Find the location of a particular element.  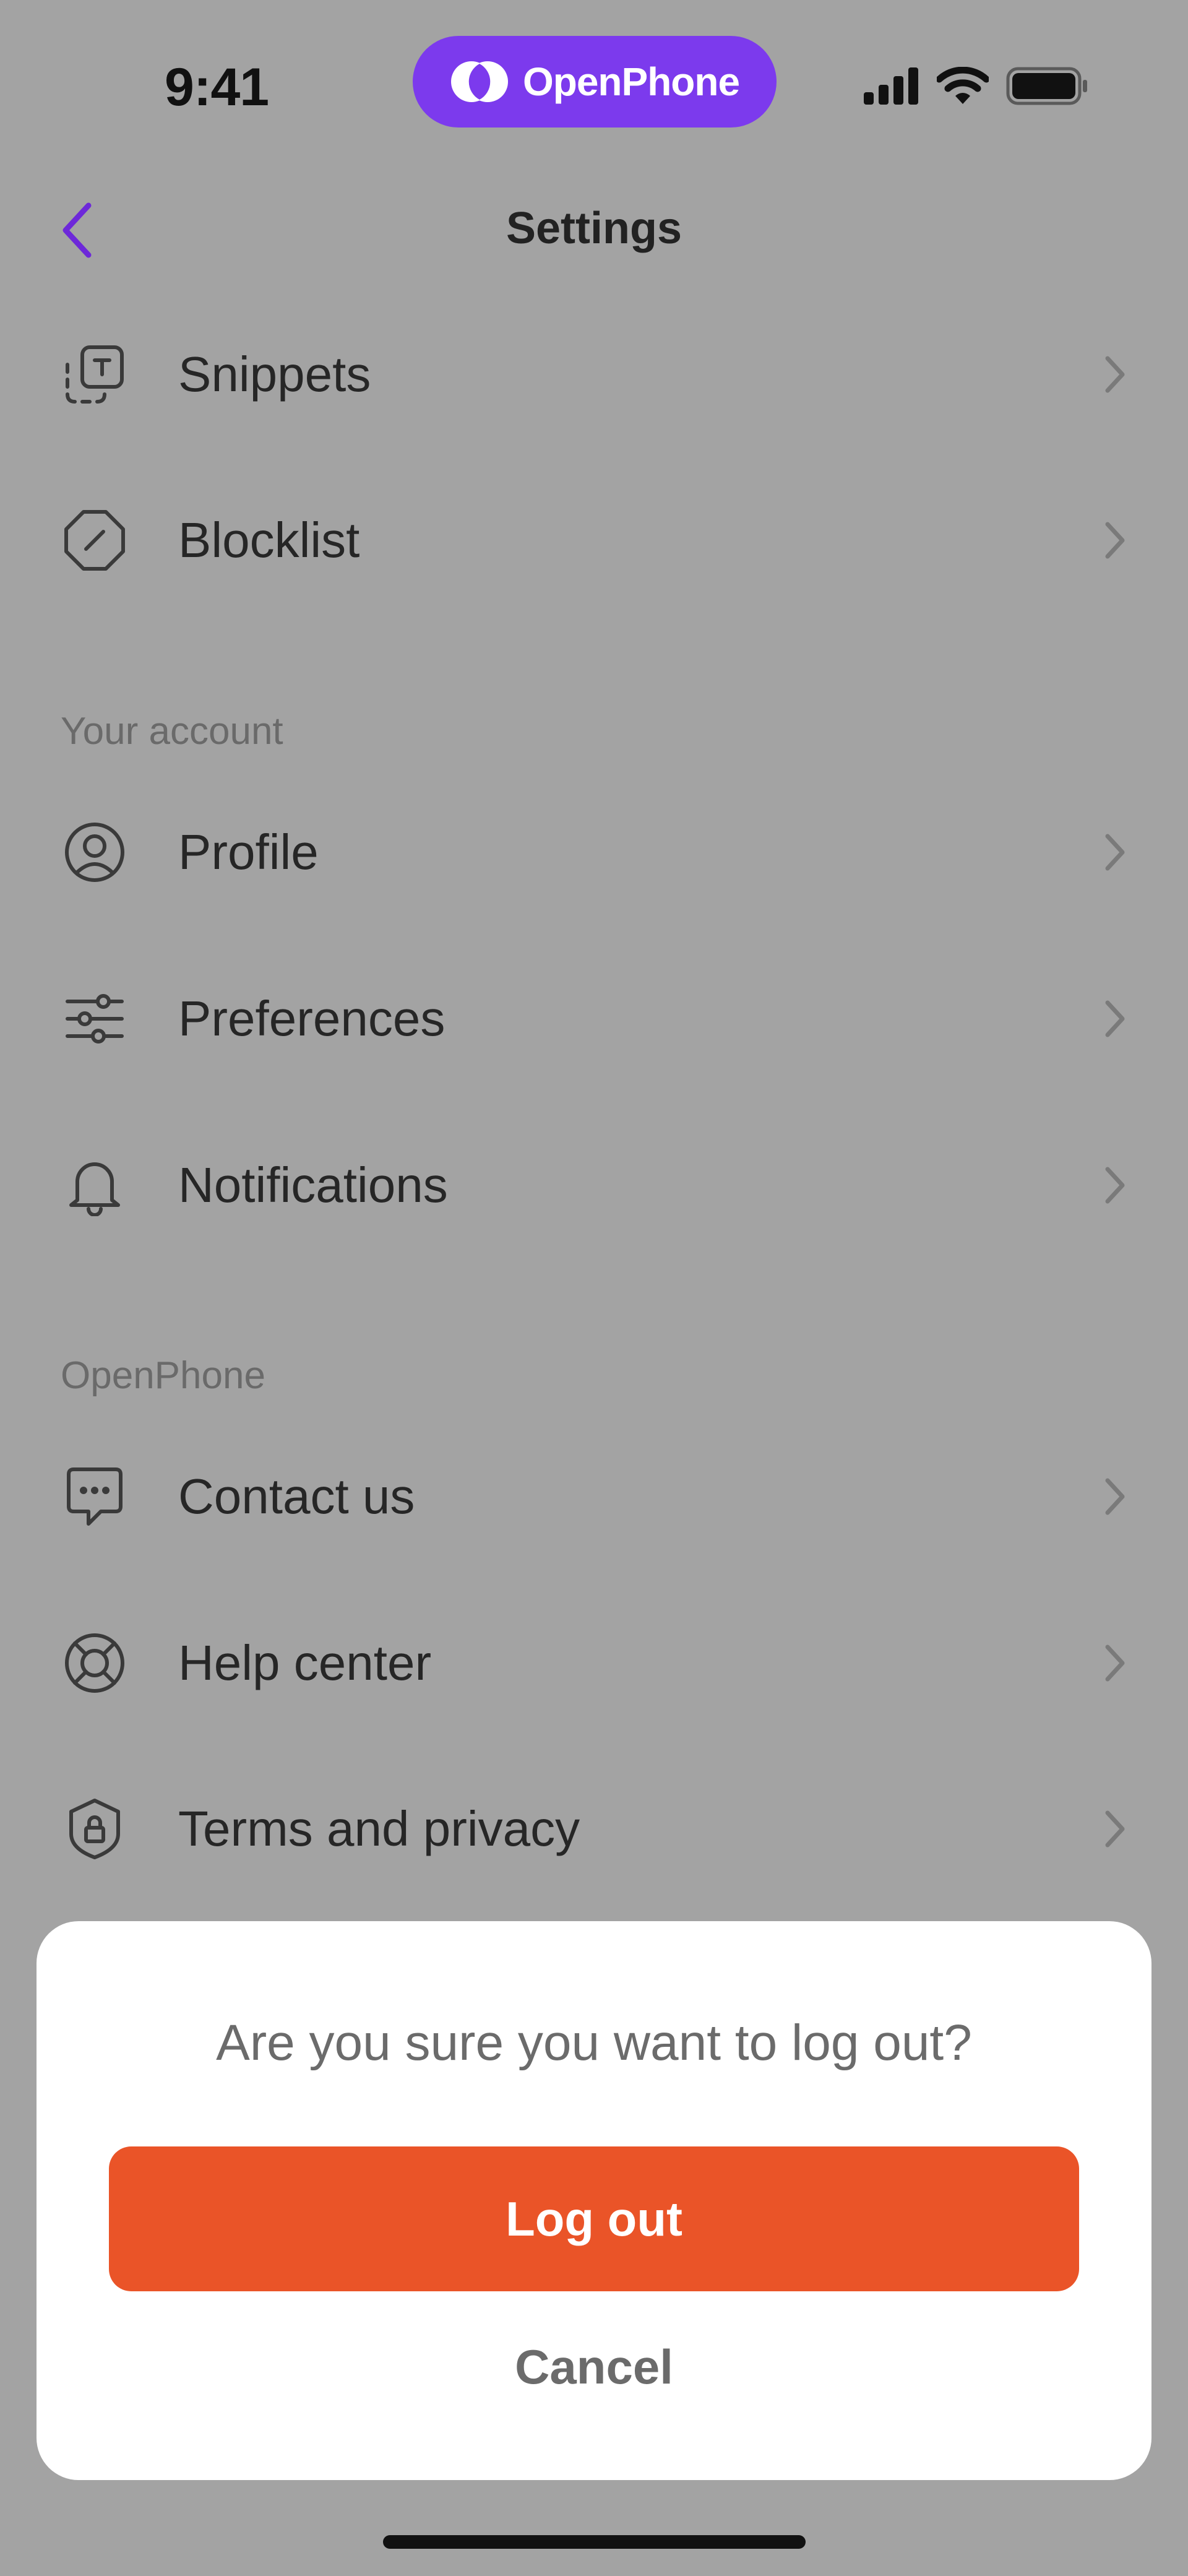

settings-item-label: Snippets is located at coordinates (274, 374).